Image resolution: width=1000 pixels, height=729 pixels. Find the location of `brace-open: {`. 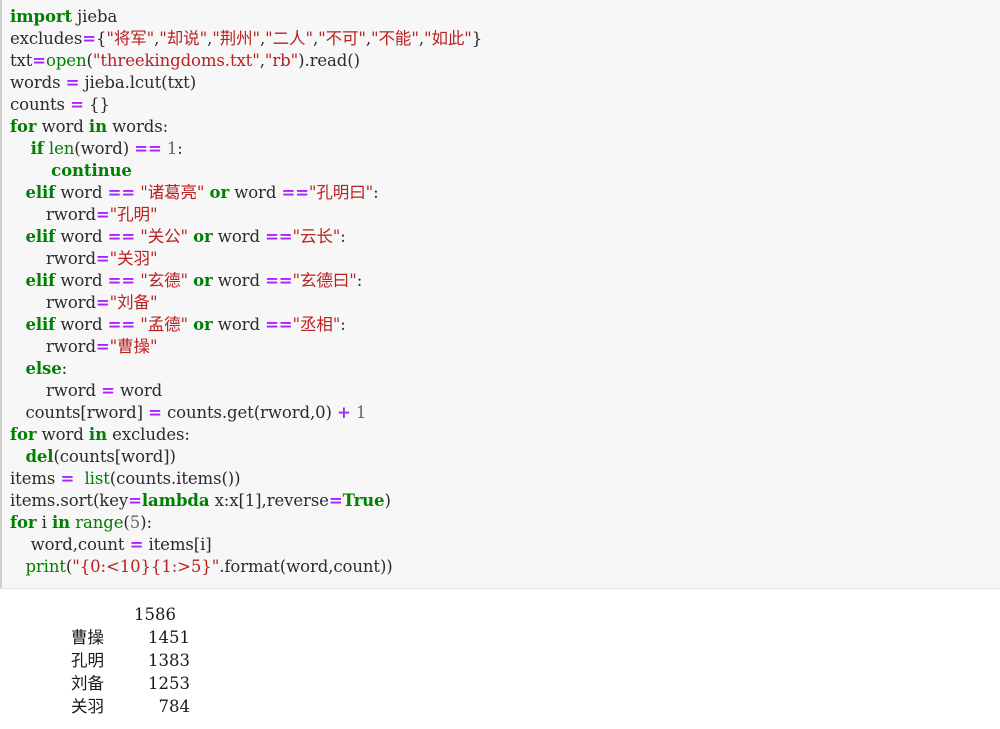

brace-open: { is located at coordinates (101, 38).